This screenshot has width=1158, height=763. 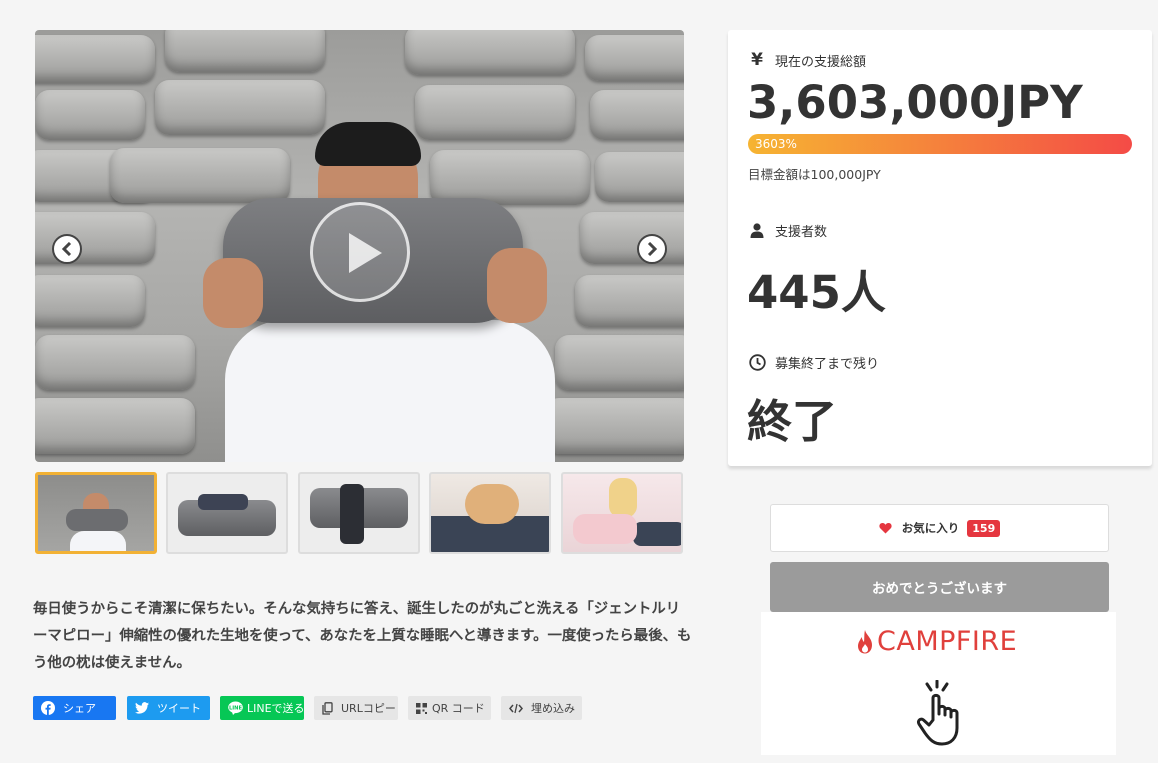 I want to click on remaining-value: 終了, so click(x=792, y=421).